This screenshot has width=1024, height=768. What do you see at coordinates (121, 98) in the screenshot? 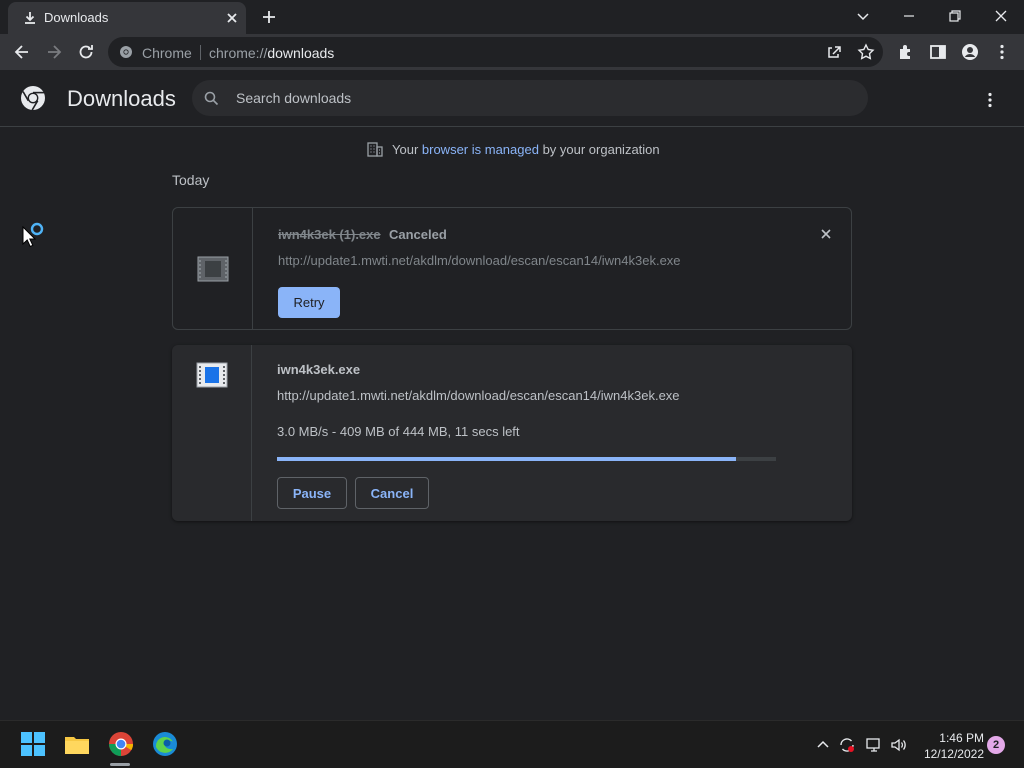
I see `page-title: Downloads` at bounding box center [121, 98].